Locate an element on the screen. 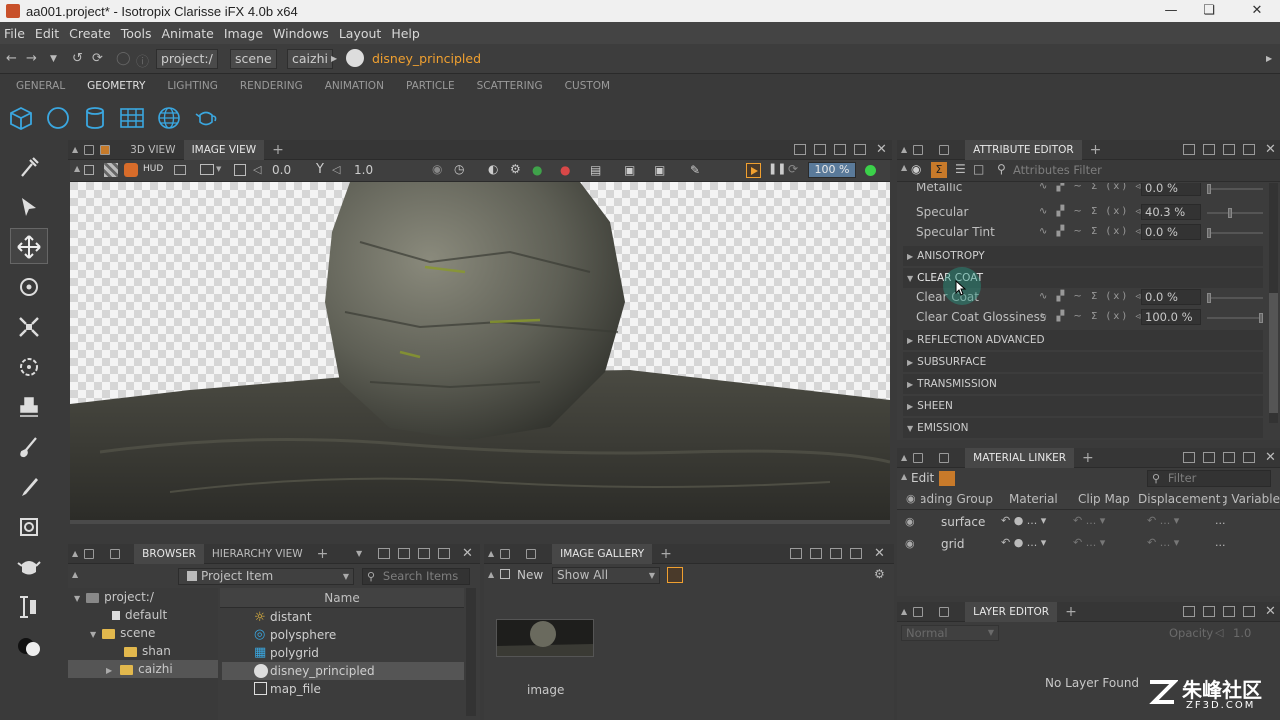  scale-icon is located at coordinates (29, 327).